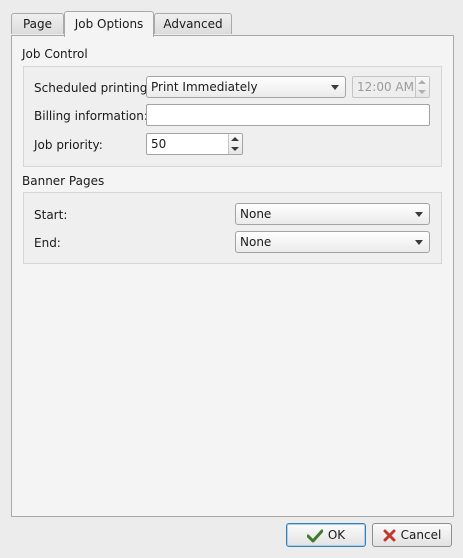 Image resolution: width=463 pixels, height=558 pixels. I want to click on billing-information-input, so click(288, 115).